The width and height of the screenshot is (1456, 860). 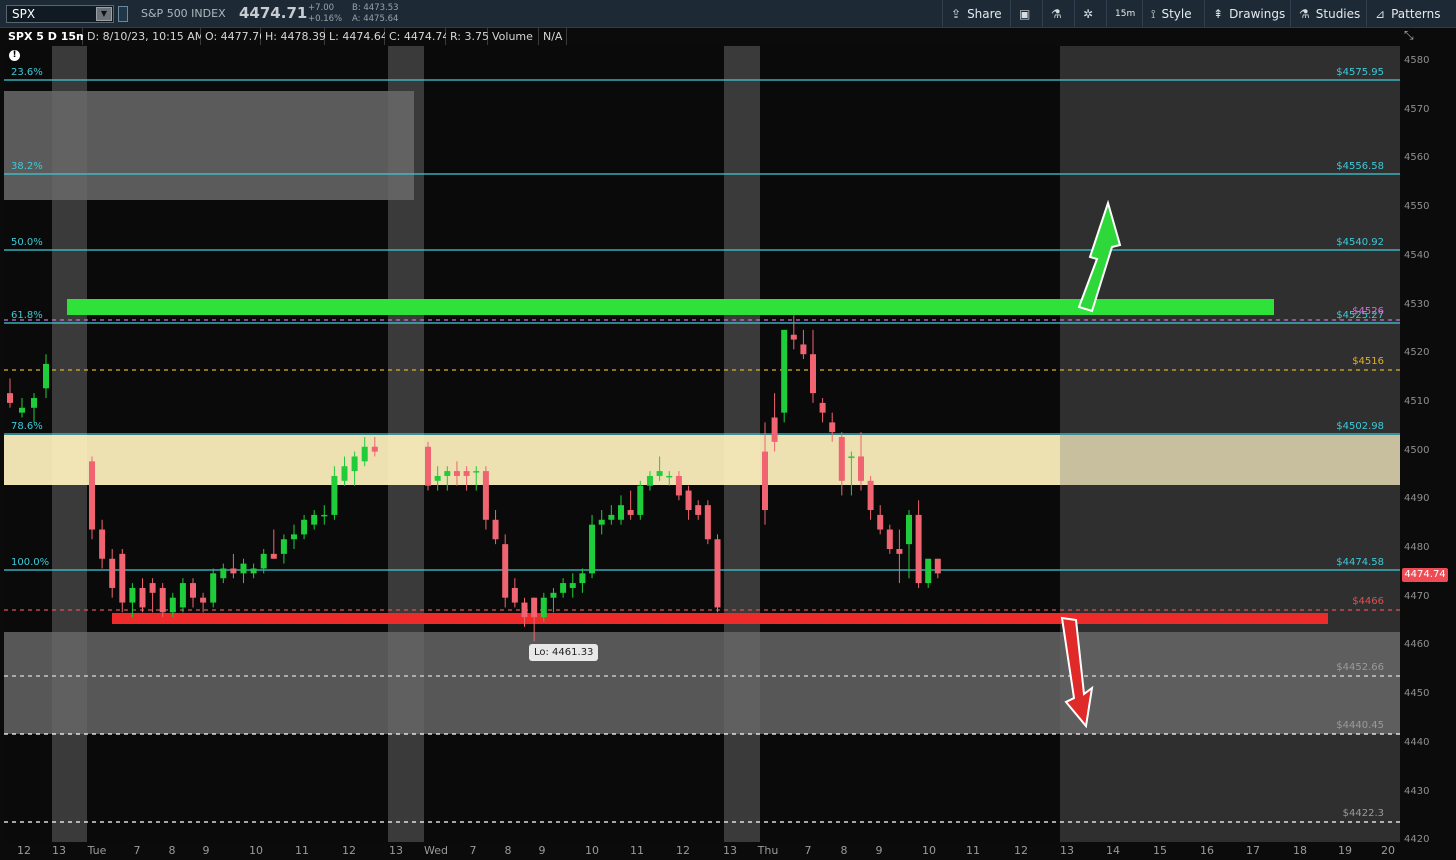 What do you see at coordinates (513, 36) in the screenshot?
I see `volume-label: Volume` at bounding box center [513, 36].